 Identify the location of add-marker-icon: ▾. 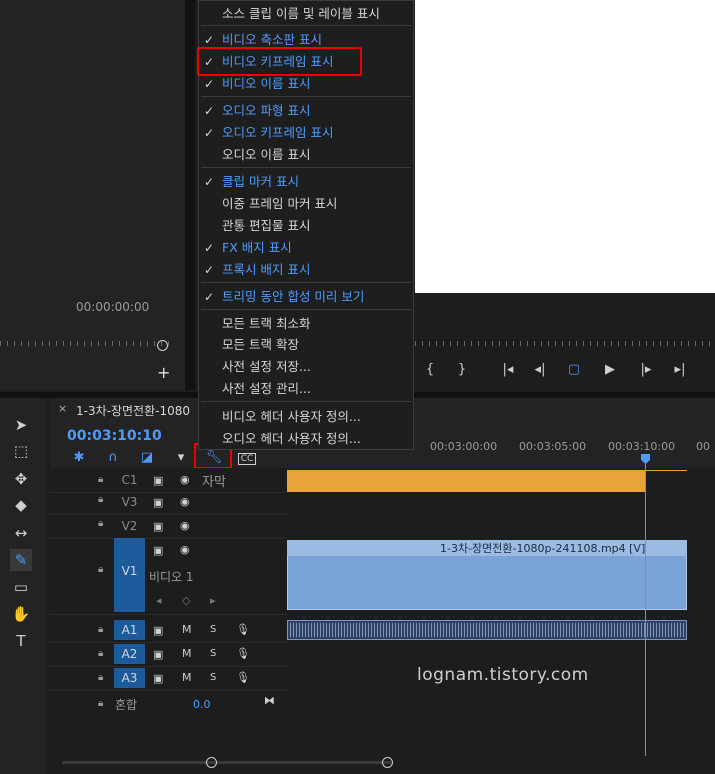
(181, 459).